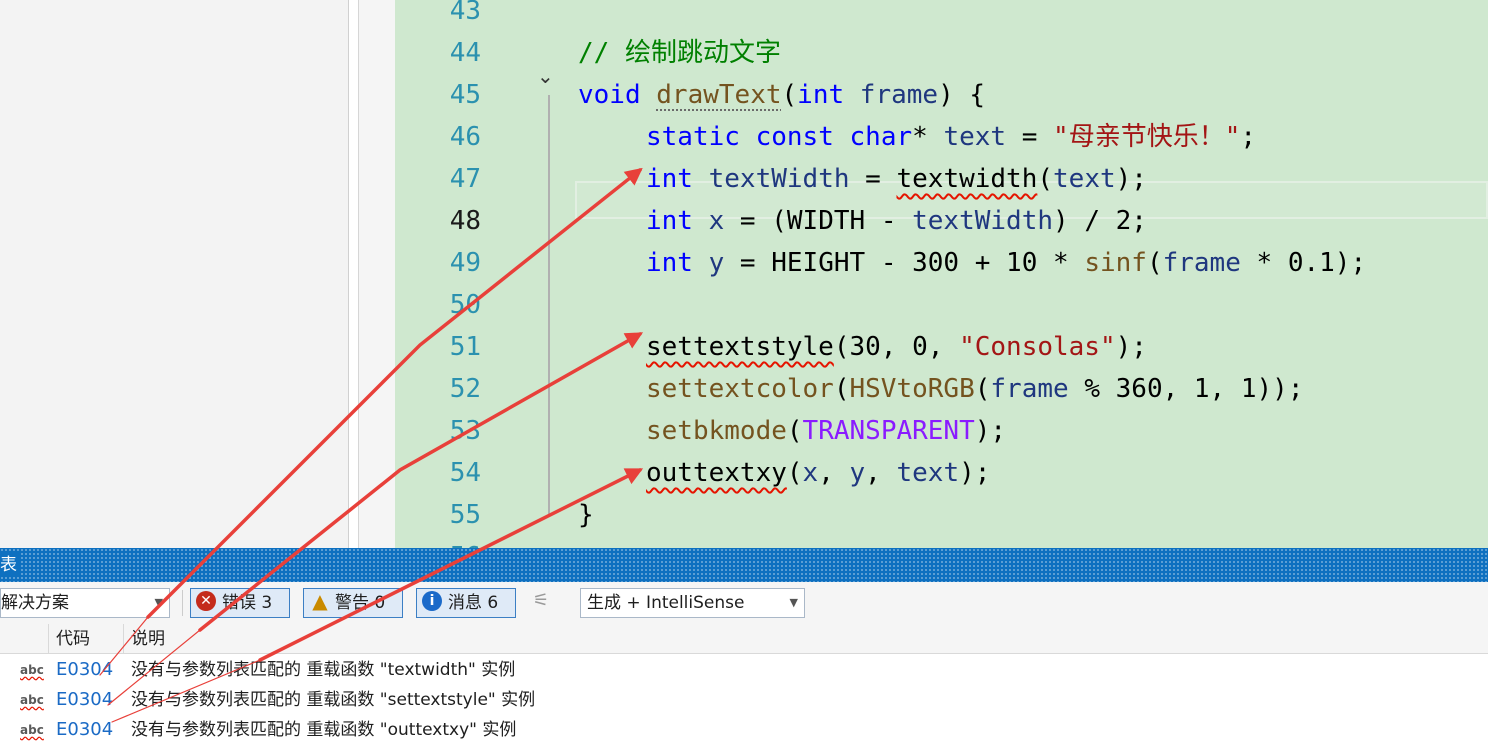  Describe the element at coordinates (1186, 389) in the screenshot. I see `code-token: % 360, 1, 1));` at that location.